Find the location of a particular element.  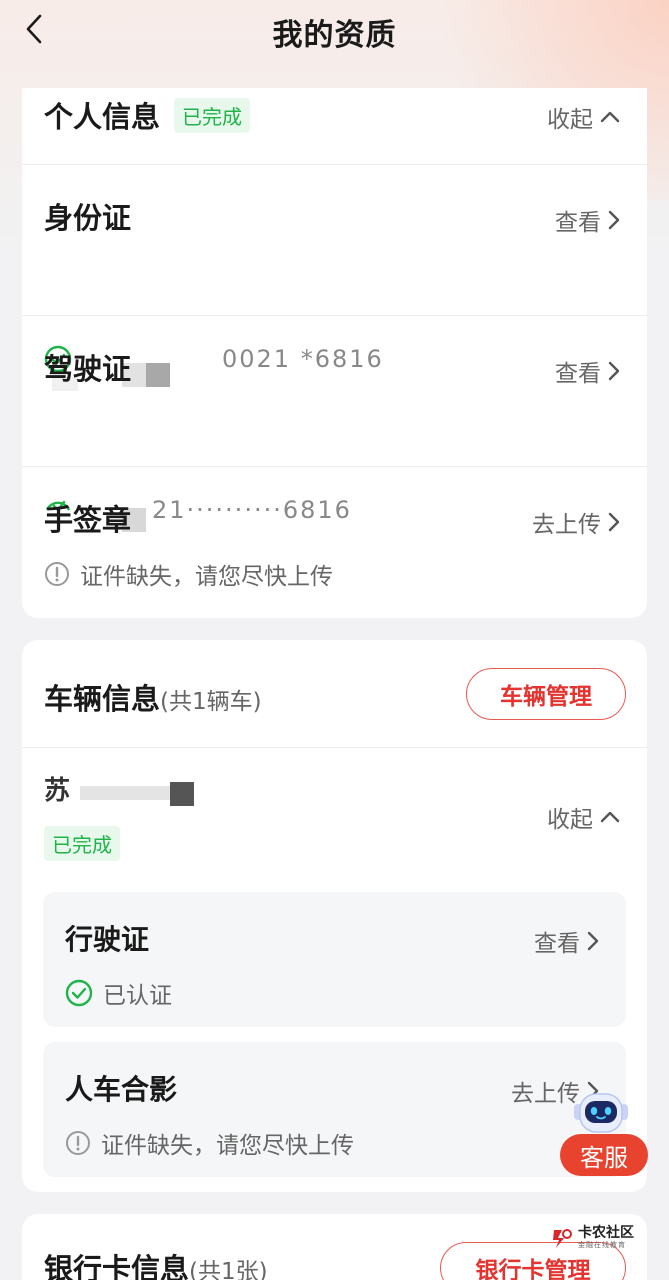

driving-license-title: 行驶证 is located at coordinates (107, 939).